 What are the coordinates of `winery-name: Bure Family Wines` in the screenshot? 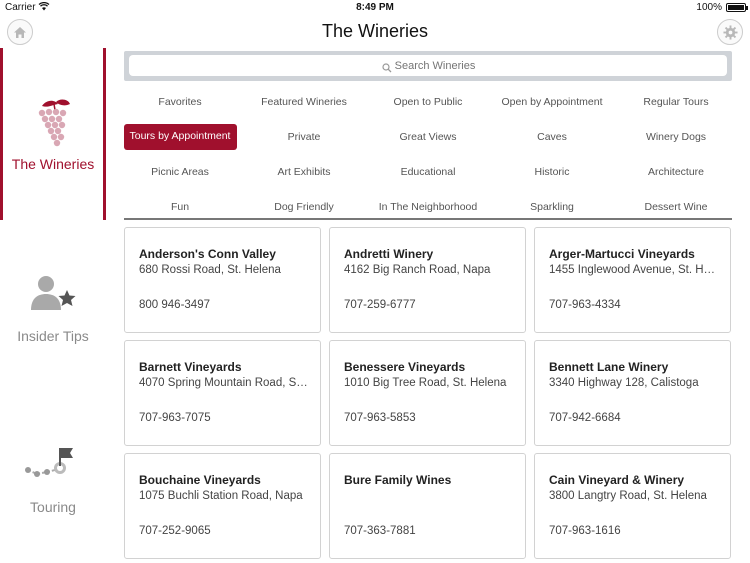 It's located at (398, 480).